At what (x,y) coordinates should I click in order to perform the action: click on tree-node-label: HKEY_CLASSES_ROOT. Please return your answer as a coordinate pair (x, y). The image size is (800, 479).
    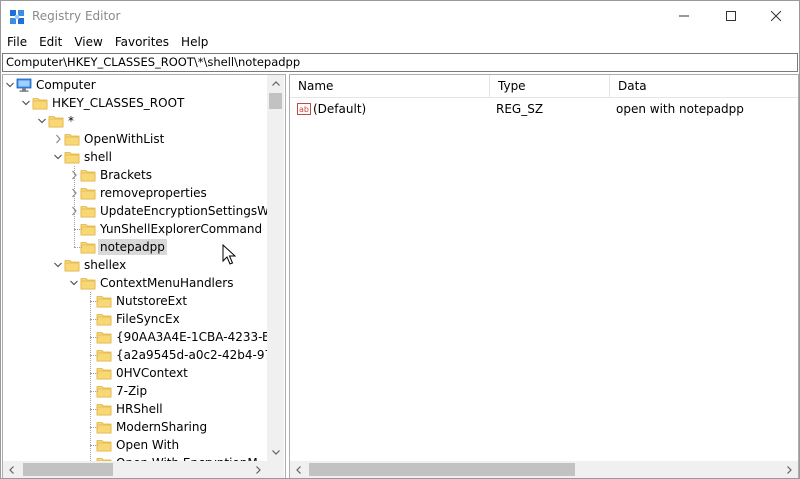
    Looking at the image, I should click on (118, 103).